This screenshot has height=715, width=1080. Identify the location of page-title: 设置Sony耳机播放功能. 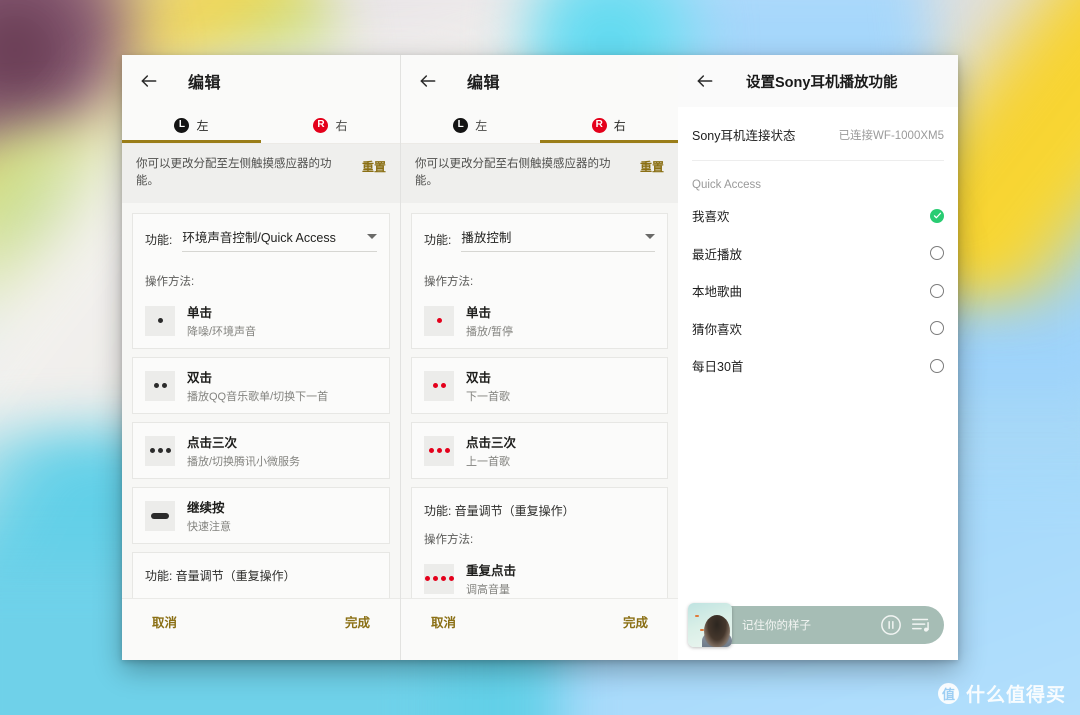
(822, 82).